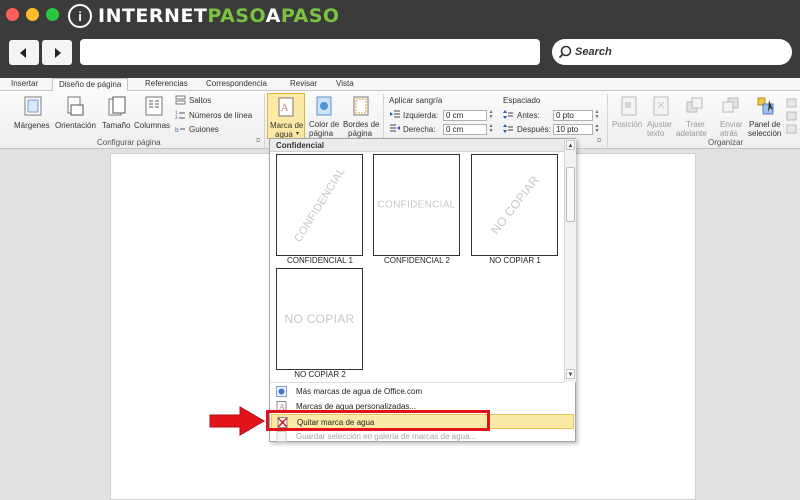 This screenshot has height=500, width=800. What do you see at coordinates (221, 115) in the screenshot?
I see `numeros-de-linea-label: Números de línea` at bounding box center [221, 115].